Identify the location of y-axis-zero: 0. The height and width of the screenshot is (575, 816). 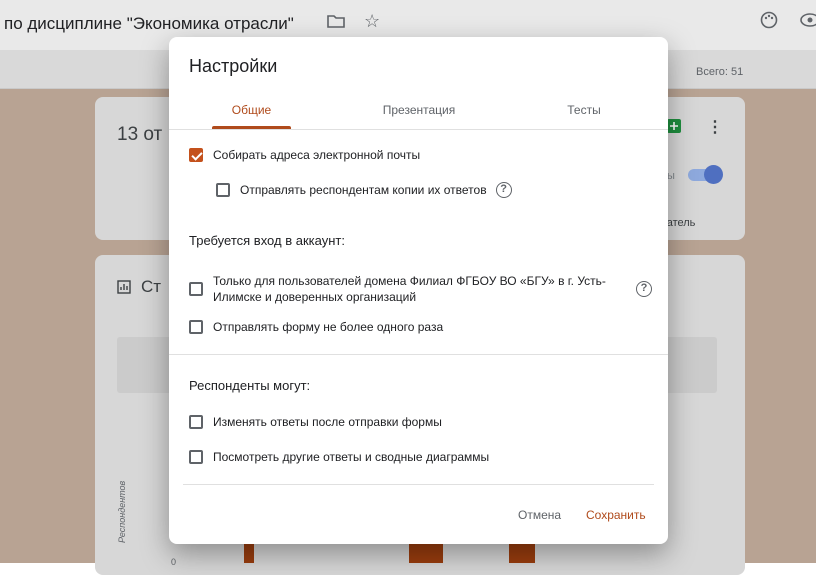
(174, 562).